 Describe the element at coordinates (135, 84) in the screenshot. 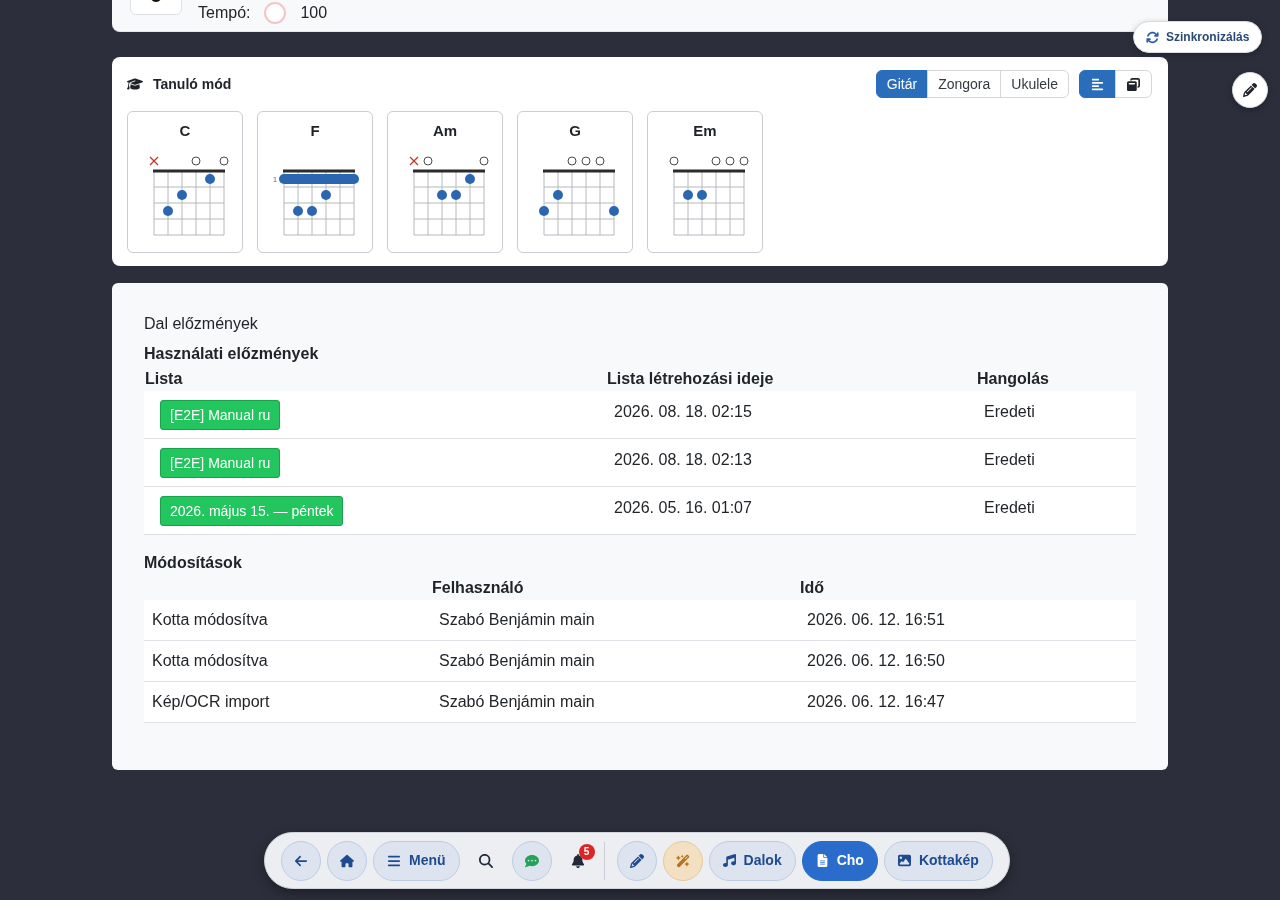

I see `graduation-cap-icon` at that location.